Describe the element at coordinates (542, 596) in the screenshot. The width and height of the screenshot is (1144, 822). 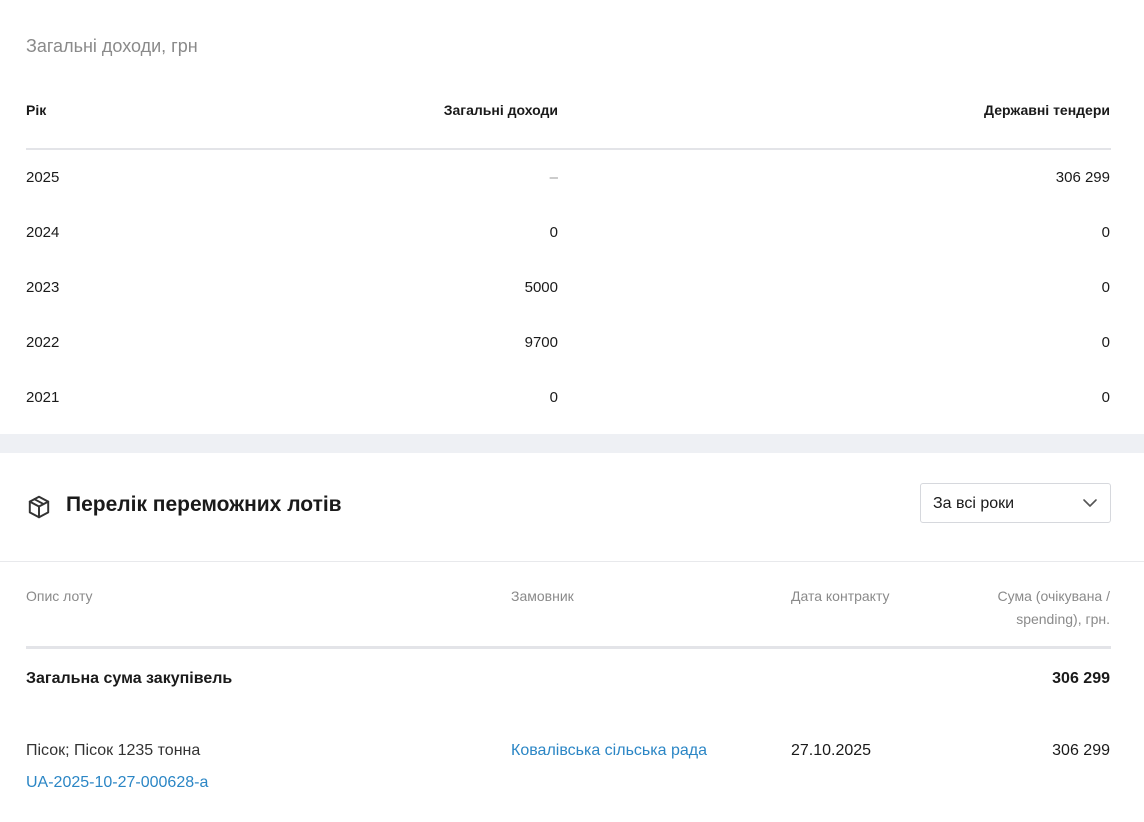
I see `lots-col-customer: Замовник` at that location.